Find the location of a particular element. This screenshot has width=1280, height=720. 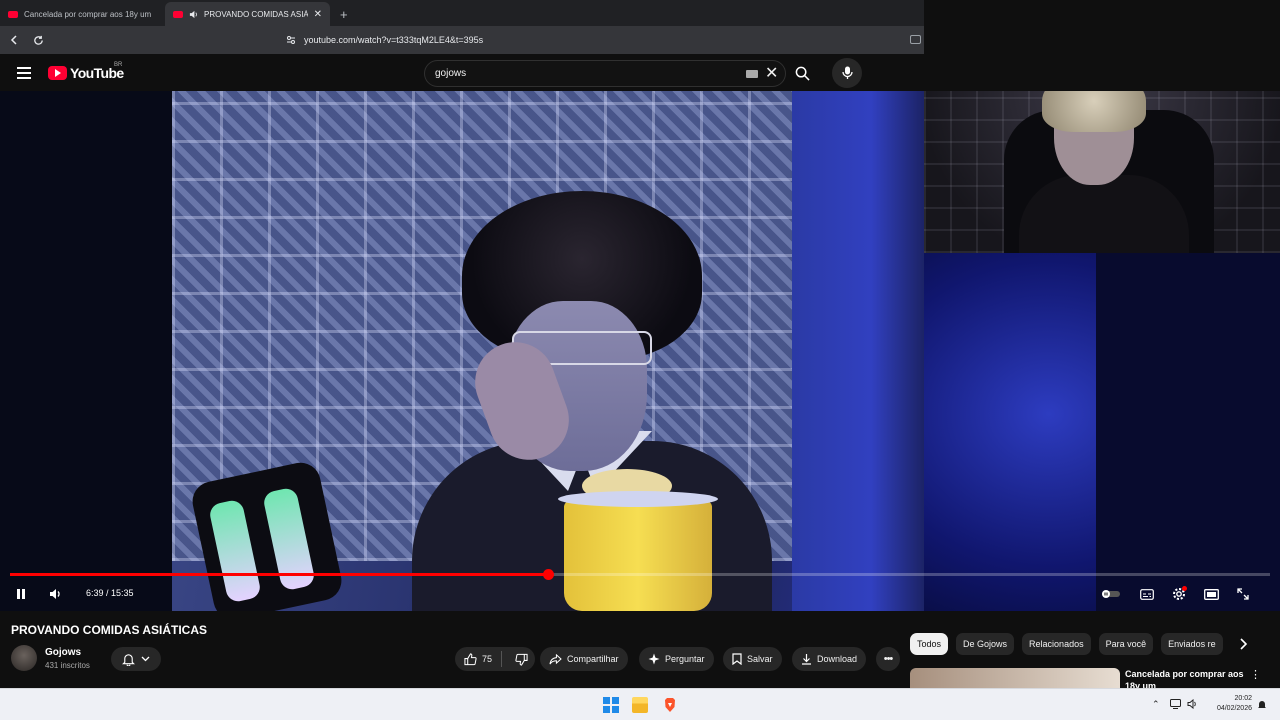

clock-time: 20:02 is located at coordinates (1243, 698).